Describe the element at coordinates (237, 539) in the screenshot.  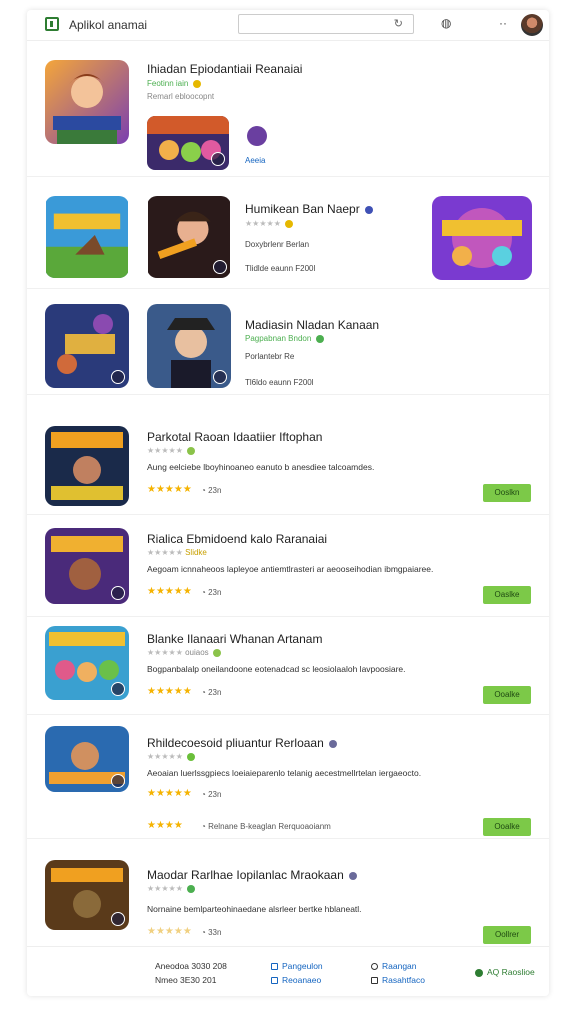
I see `app-title: Rialica Ebmidoend kalo Raranaiai` at that location.